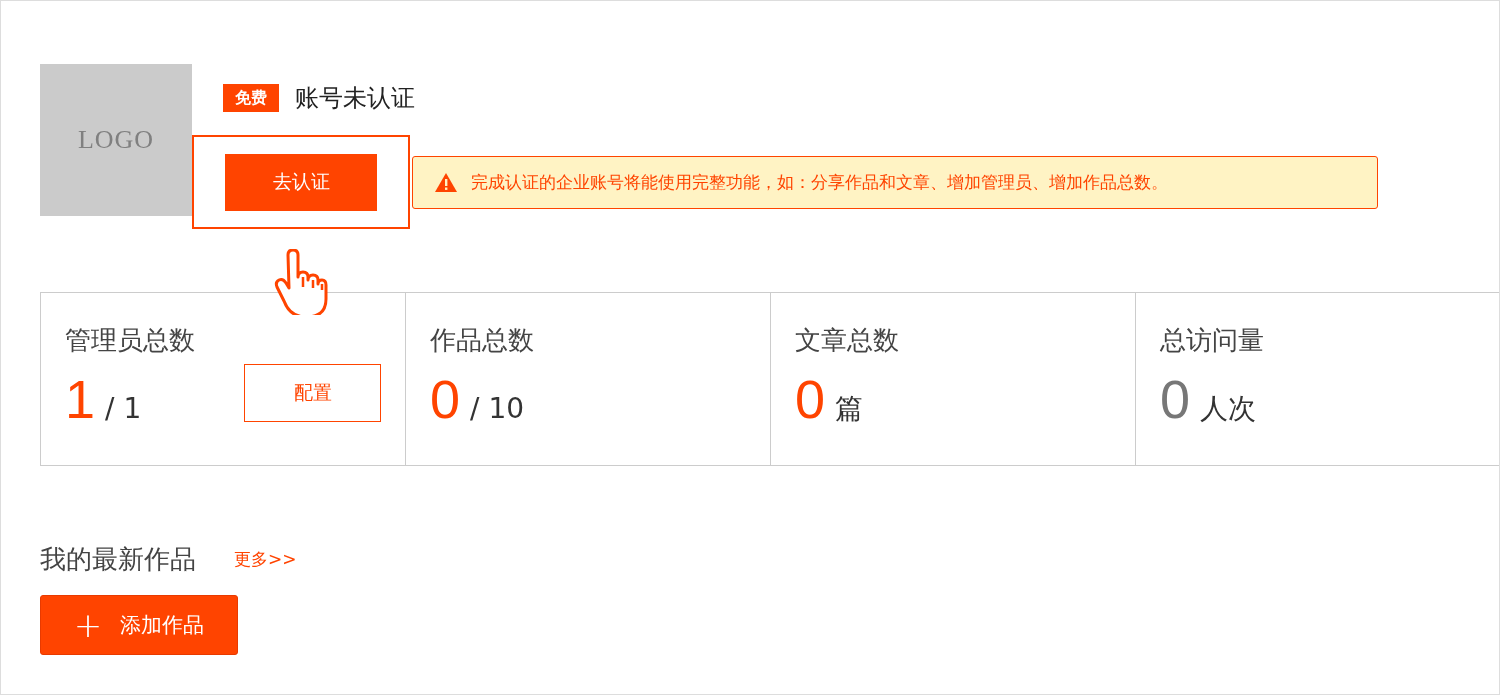 The height and width of the screenshot is (695, 1500). What do you see at coordinates (497, 408) in the screenshot?
I see `stat-unit: / 10` at bounding box center [497, 408].